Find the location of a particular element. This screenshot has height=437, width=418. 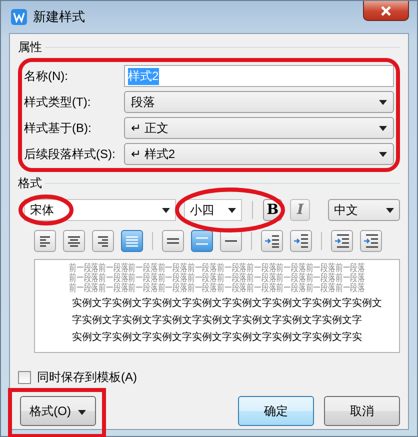

language-dropdown: 中文 is located at coordinates (364, 210).